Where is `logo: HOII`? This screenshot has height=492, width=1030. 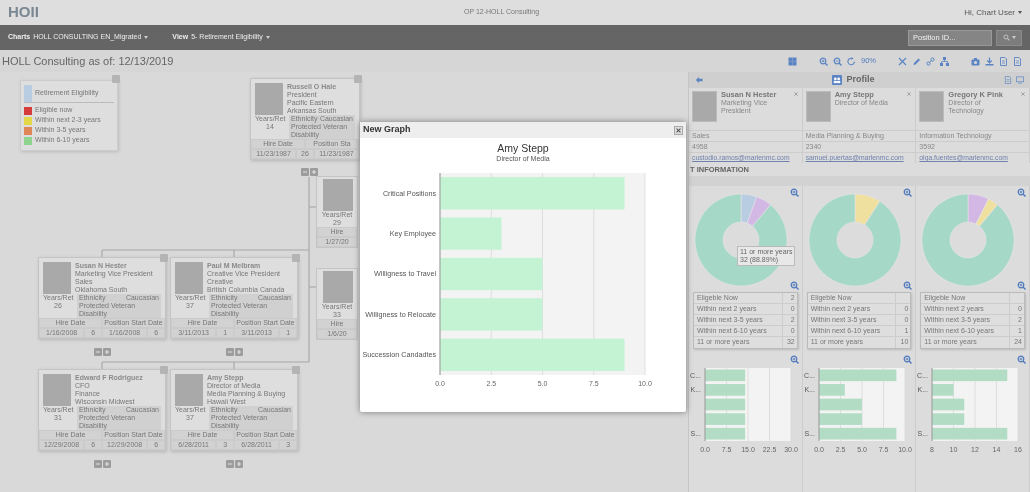
logo: HOII is located at coordinates (23, 12).